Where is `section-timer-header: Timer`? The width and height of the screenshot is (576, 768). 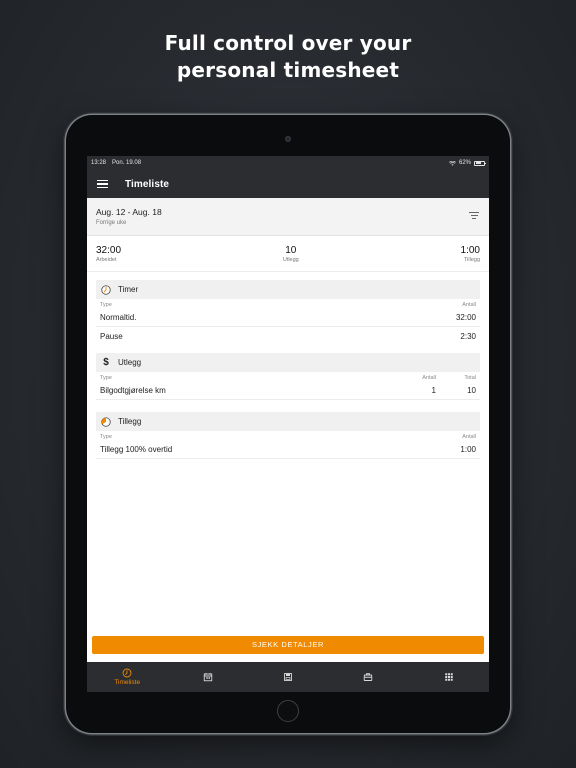 section-timer-header: Timer is located at coordinates (288, 289).